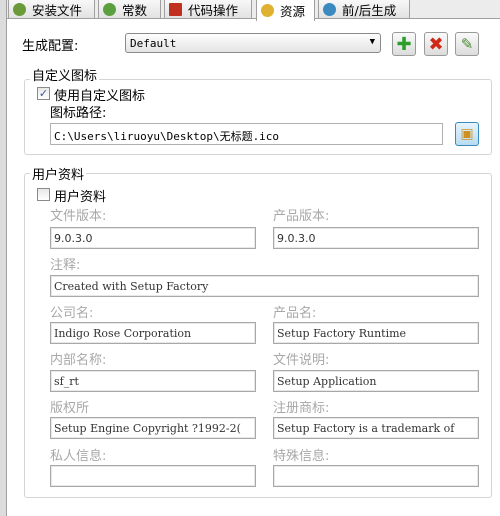 This screenshot has height=516, width=500. Describe the element at coordinates (43, 194) in the screenshot. I see `user-info-checkbox` at that location.